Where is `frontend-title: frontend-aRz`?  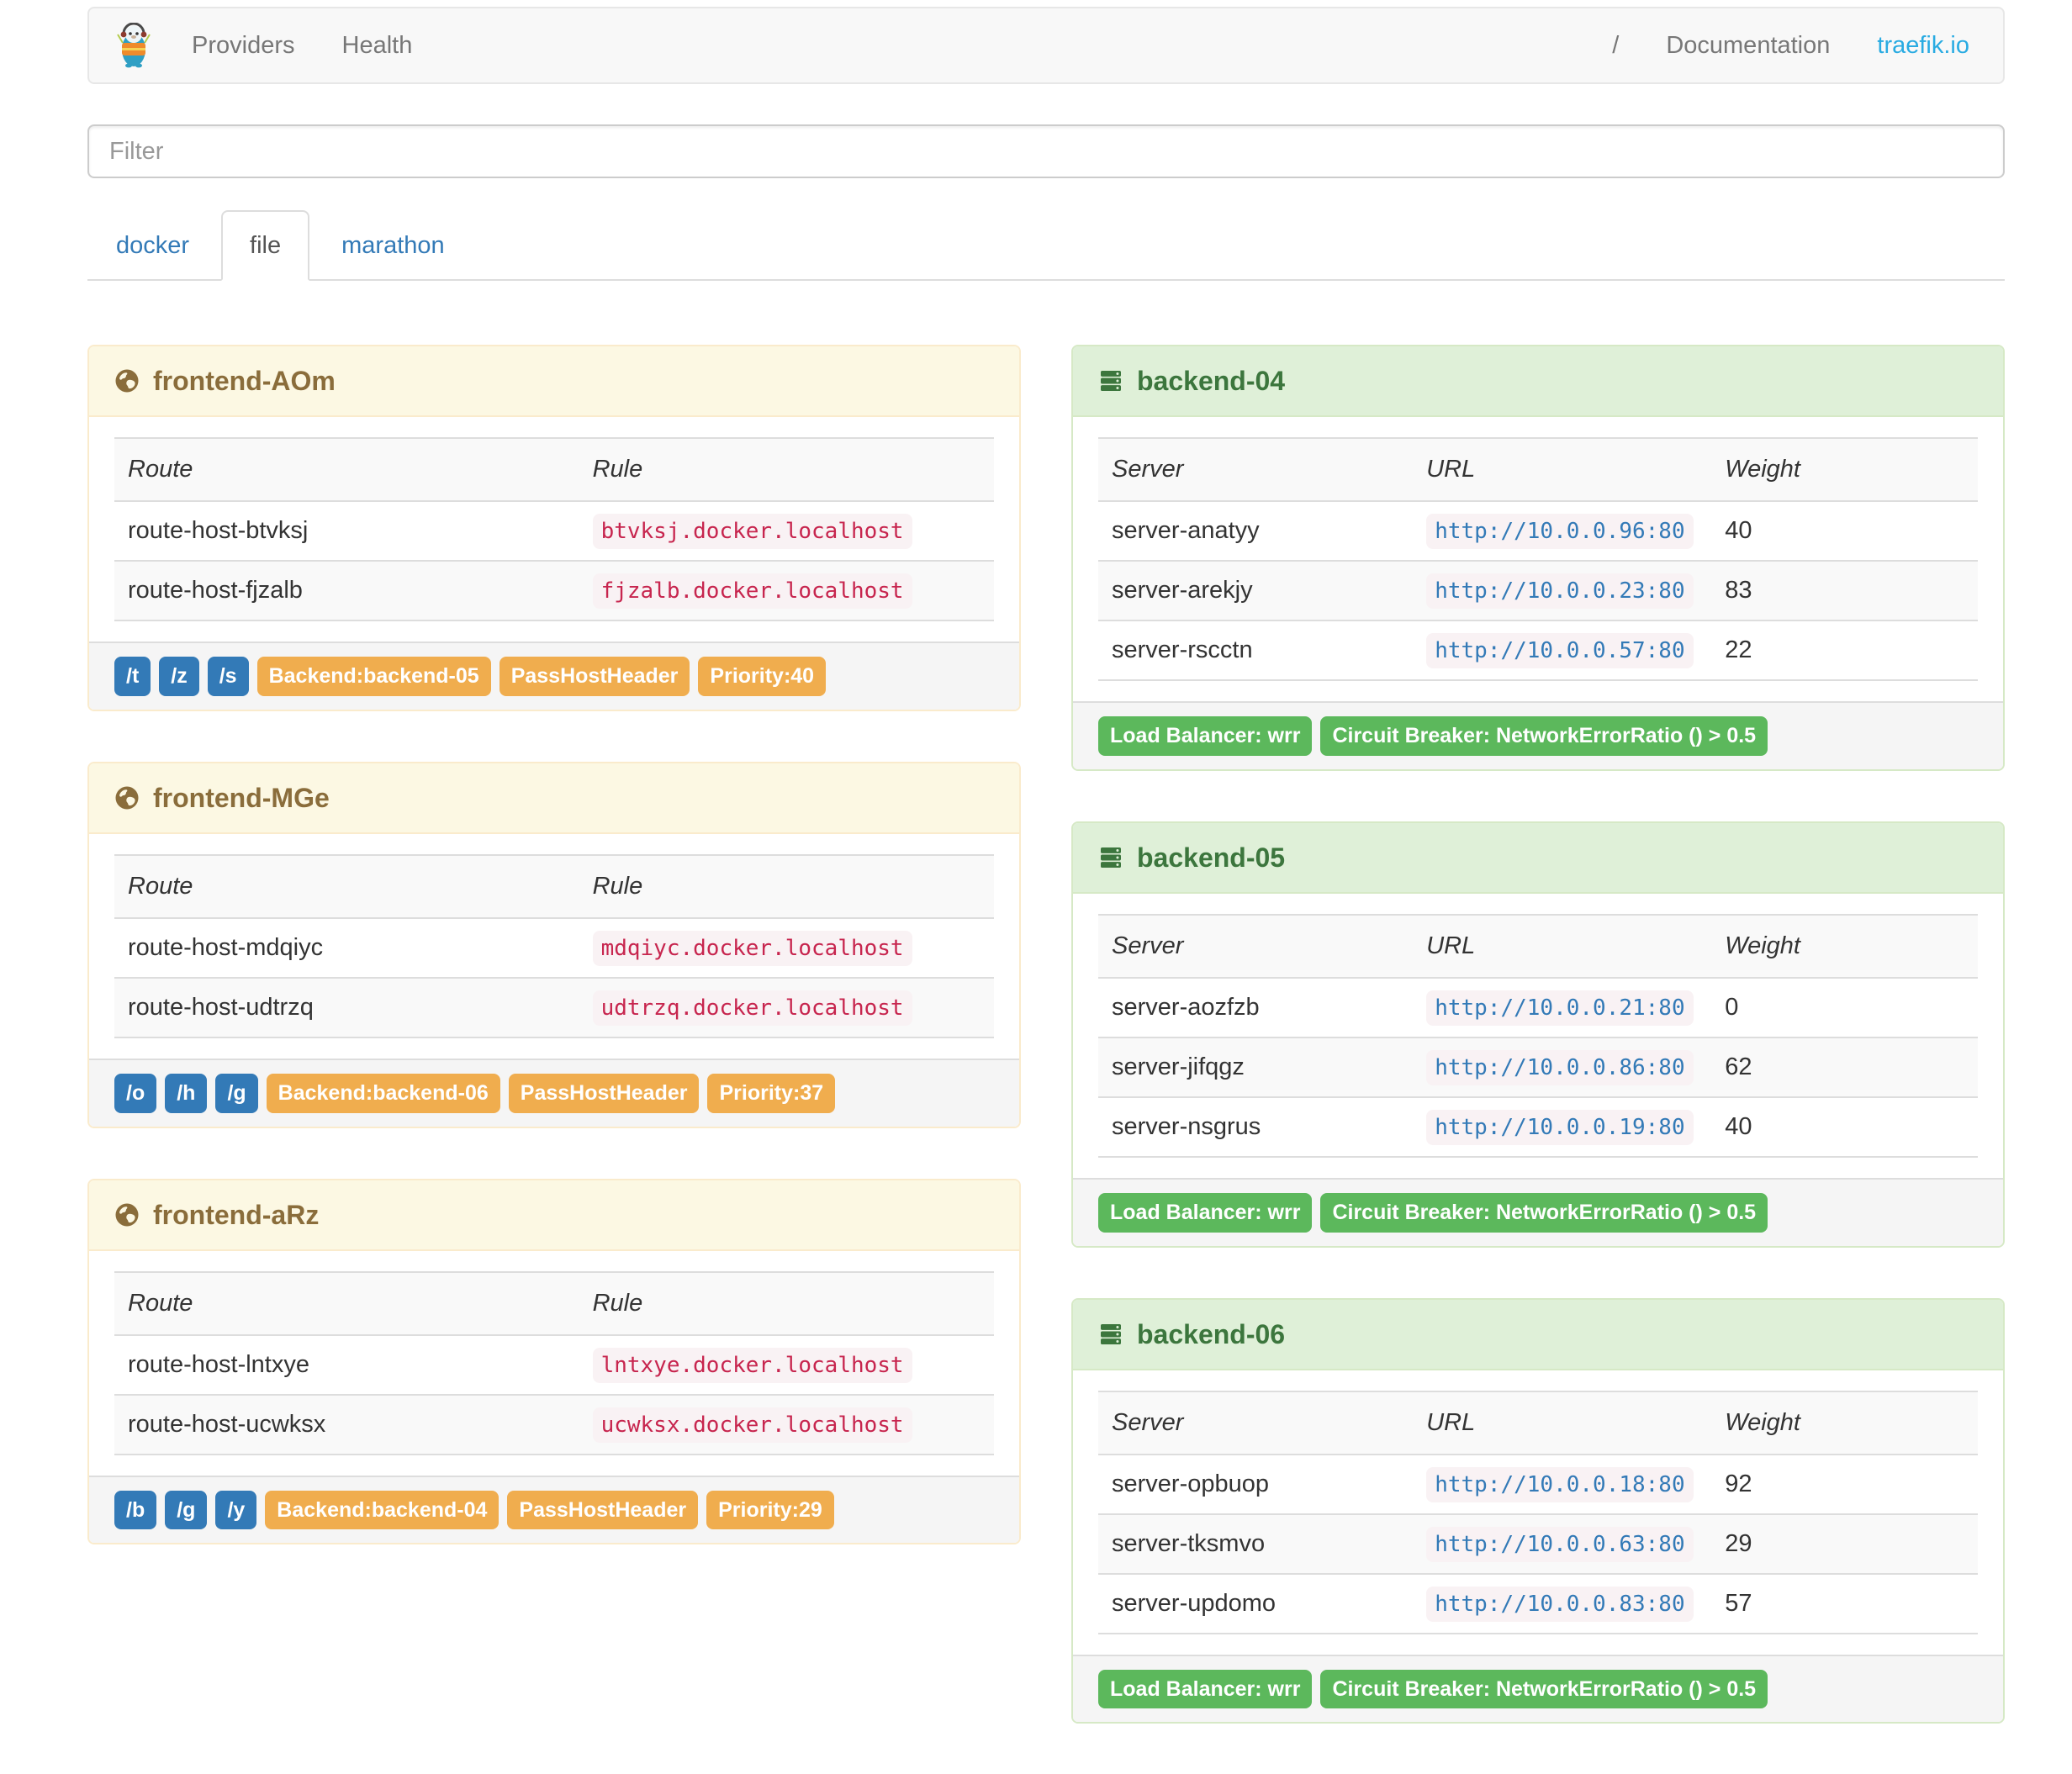
frontend-title: frontend-aRz is located at coordinates (237, 1214).